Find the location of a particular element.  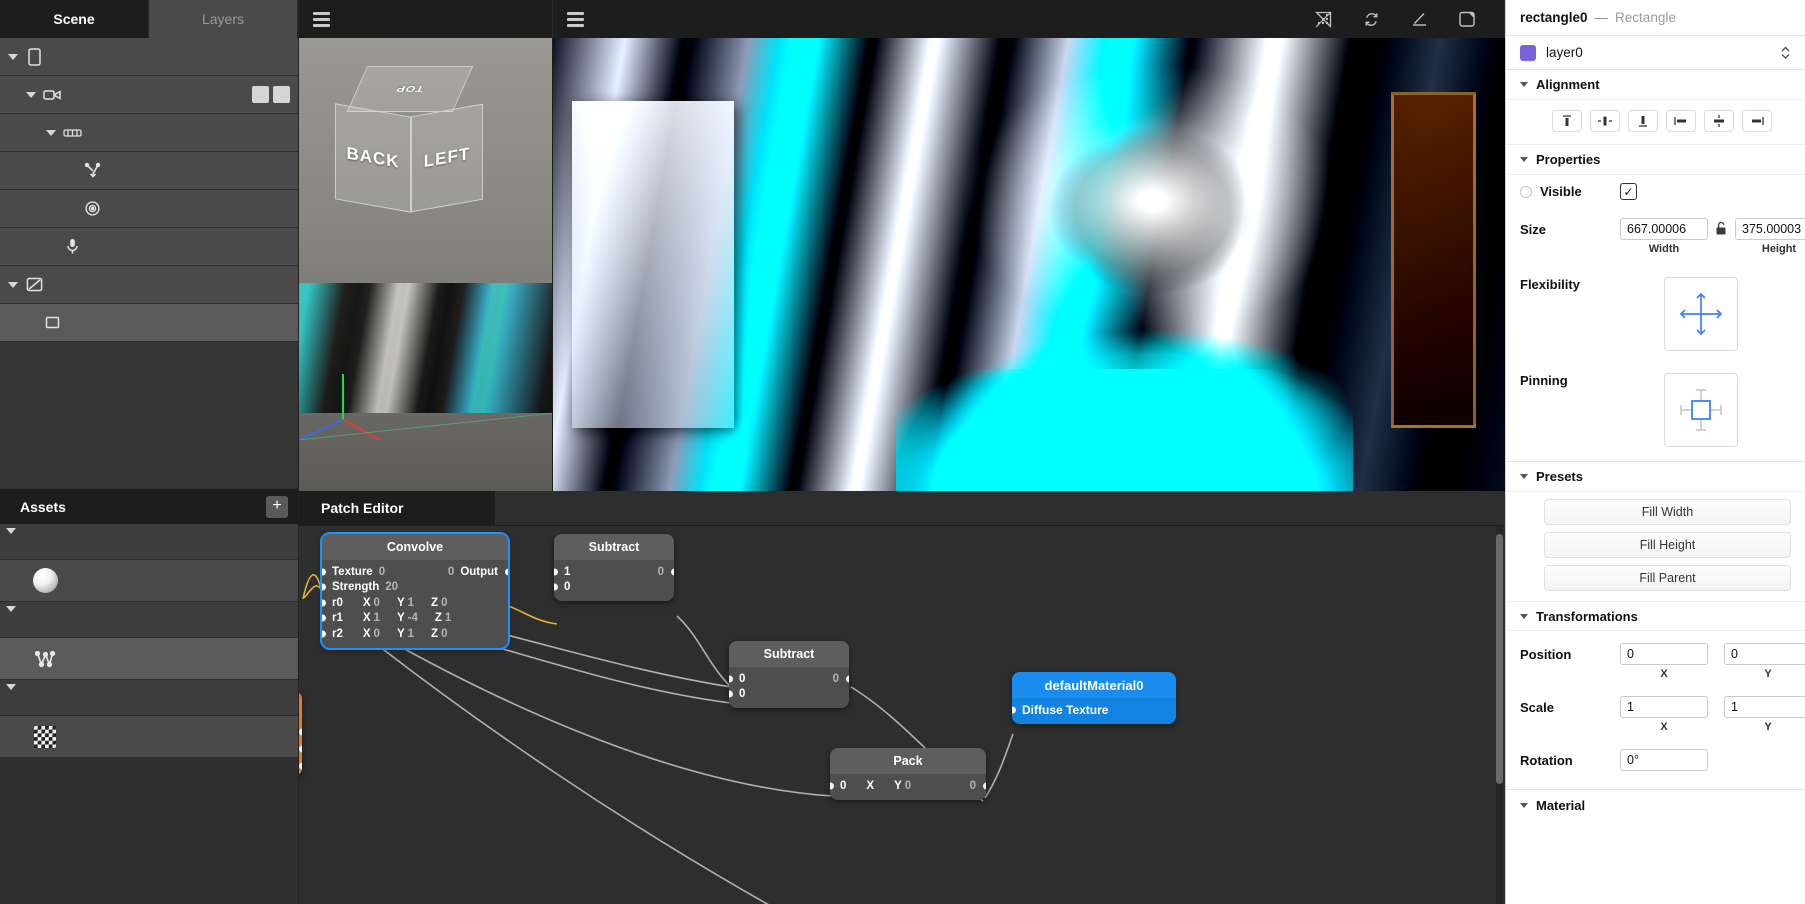

patch-port-row: Strength 20 is located at coordinates (415, 588).